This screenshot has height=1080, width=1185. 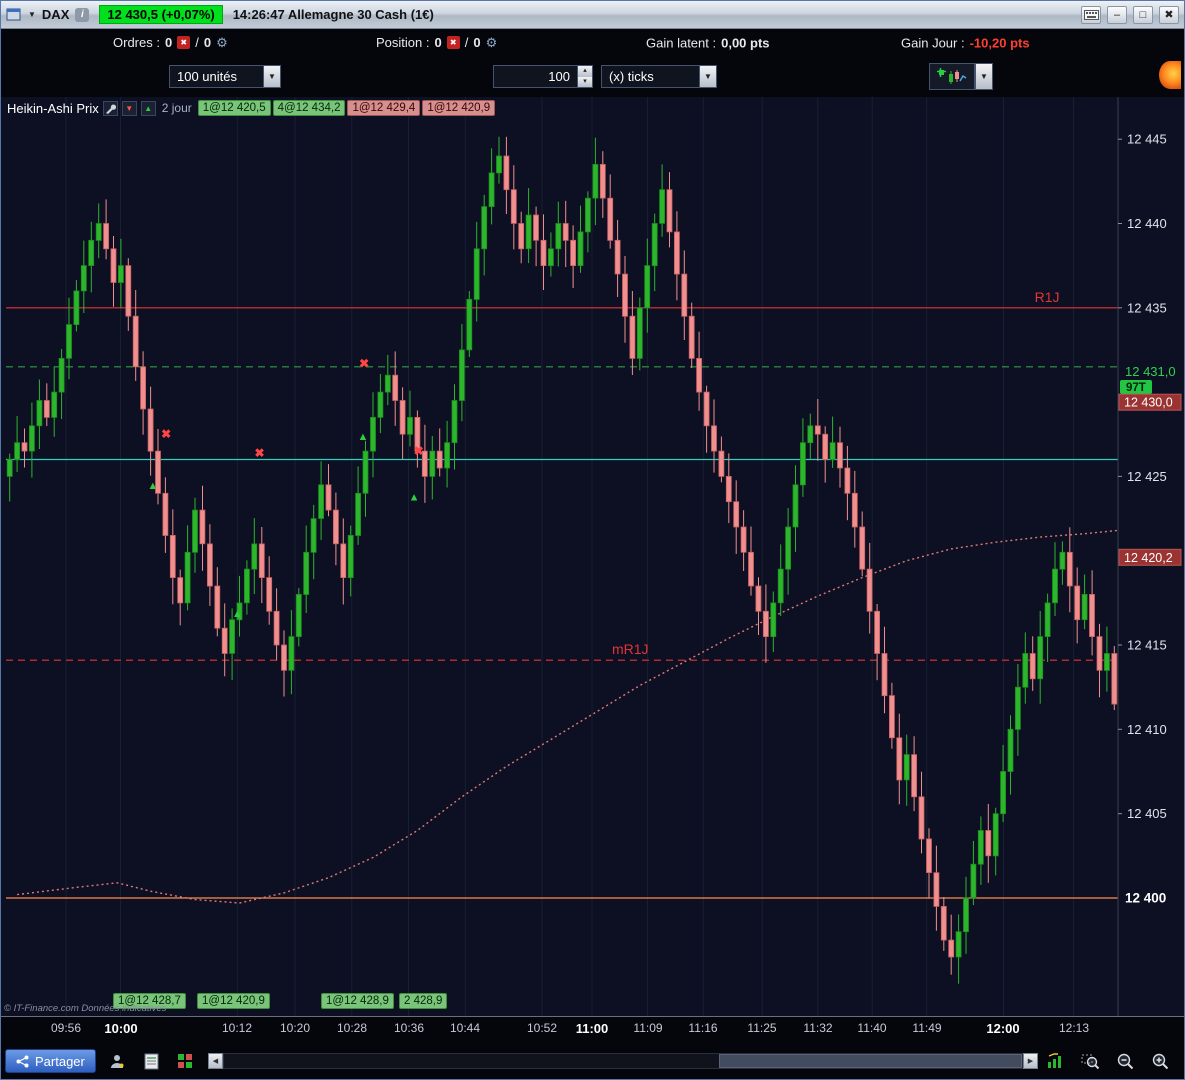 What do you see at coordinates (1030, 1061) in the screenshot?
I see `scroll-right-button: ▶` at bounding box center [1030, 1061].